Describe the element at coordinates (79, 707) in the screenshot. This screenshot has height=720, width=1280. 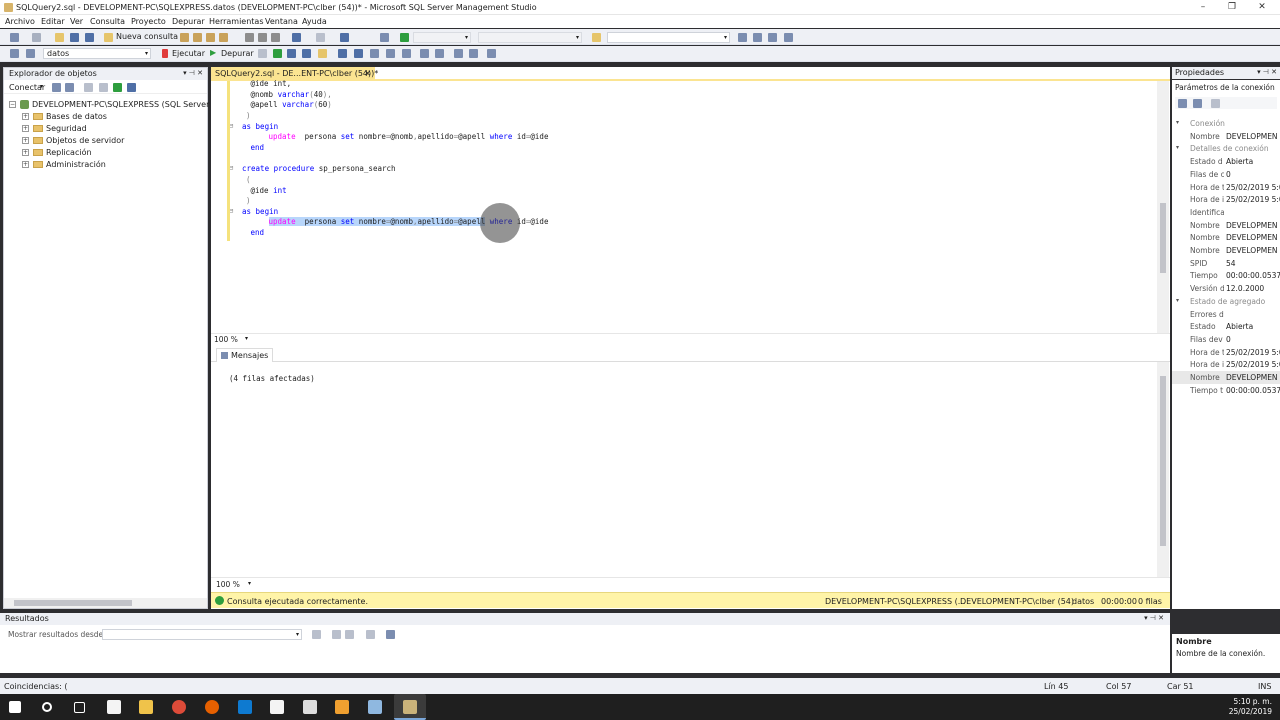
I see `task-view-icon` at that location.